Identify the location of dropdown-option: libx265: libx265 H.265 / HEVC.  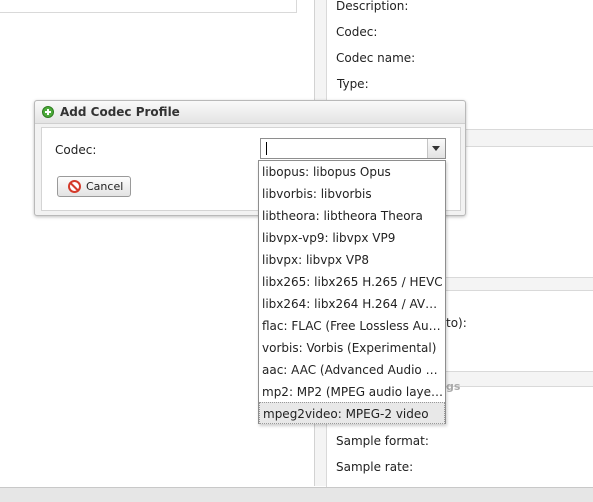
(352, 282).